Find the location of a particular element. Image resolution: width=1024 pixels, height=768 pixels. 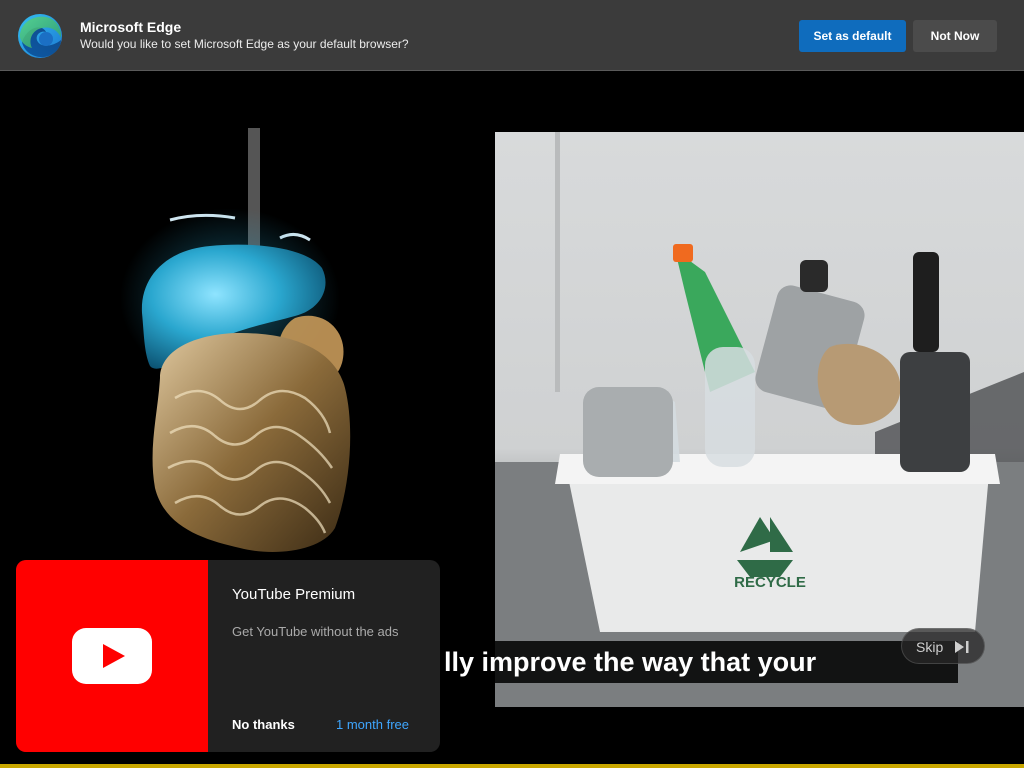

skip-next-icon is located at coordinates (962, 647).